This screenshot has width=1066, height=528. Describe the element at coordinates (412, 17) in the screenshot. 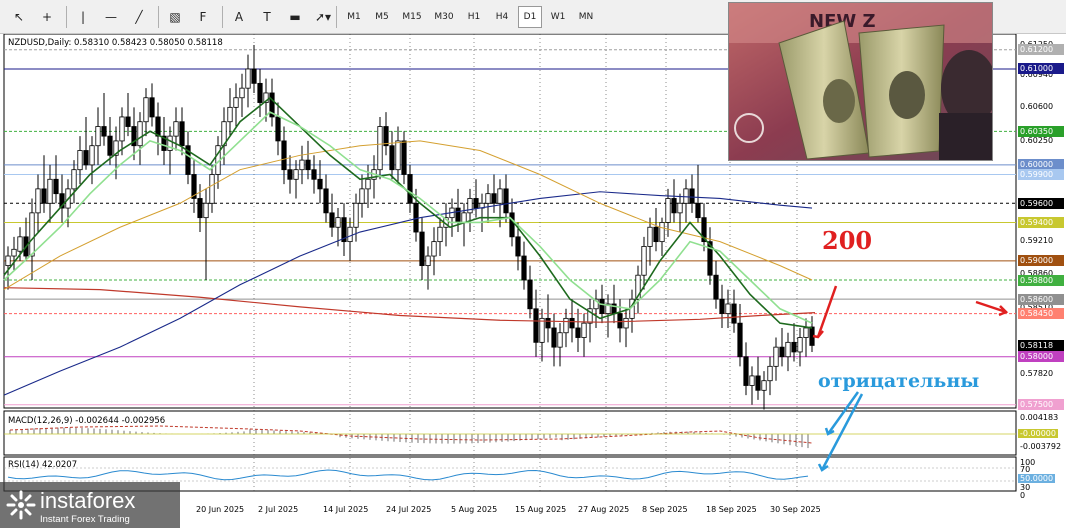

I see `timeframe-m15-button: M15` at that location.